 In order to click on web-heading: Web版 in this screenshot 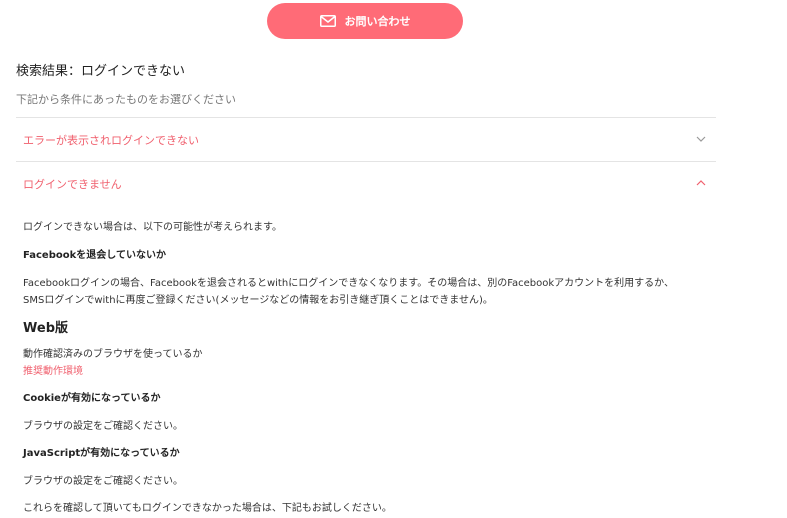, I will do `click(45, 328)`.